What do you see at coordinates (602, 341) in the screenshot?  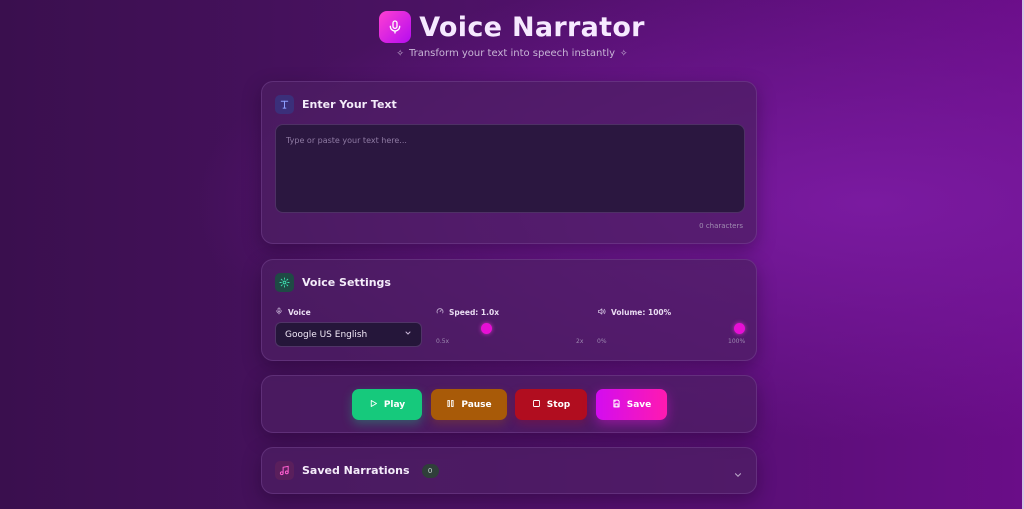 I see `volume-min-label: 0%` at bounding box center [602, 341].